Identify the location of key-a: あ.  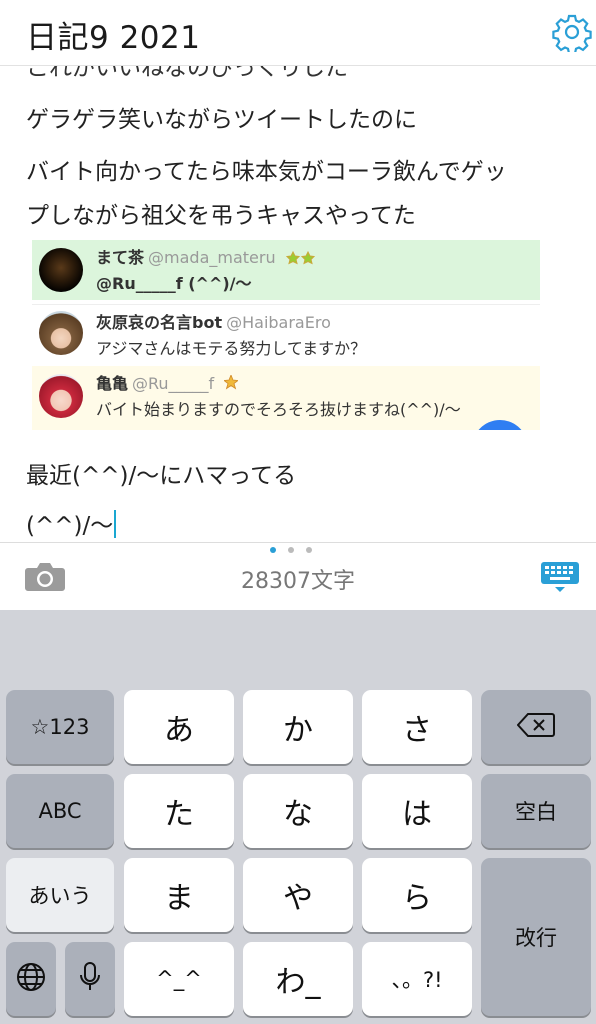
(179, 727).